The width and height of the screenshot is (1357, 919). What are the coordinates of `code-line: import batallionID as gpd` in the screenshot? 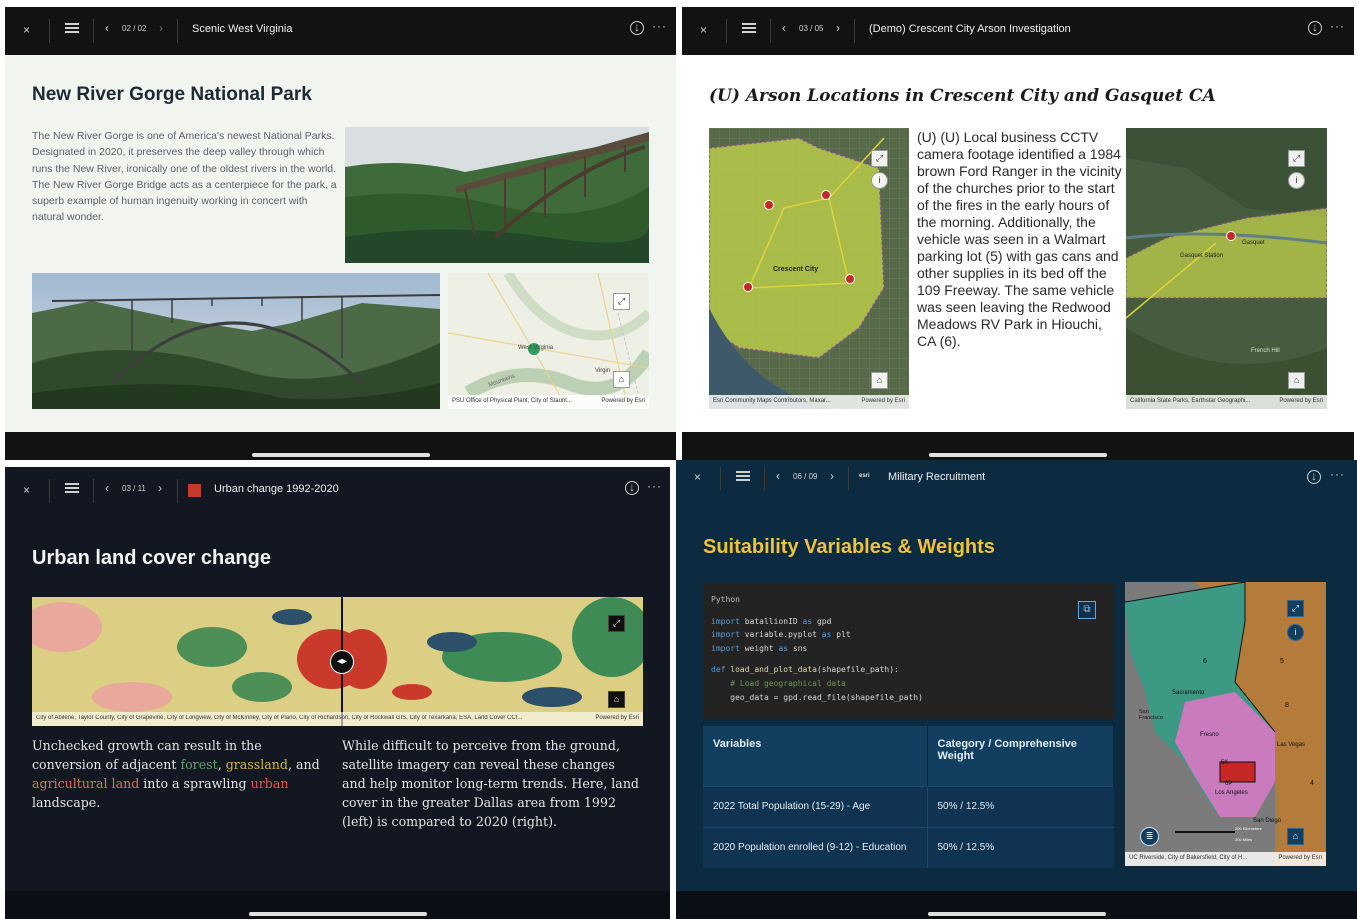 It's located at (908, 622).